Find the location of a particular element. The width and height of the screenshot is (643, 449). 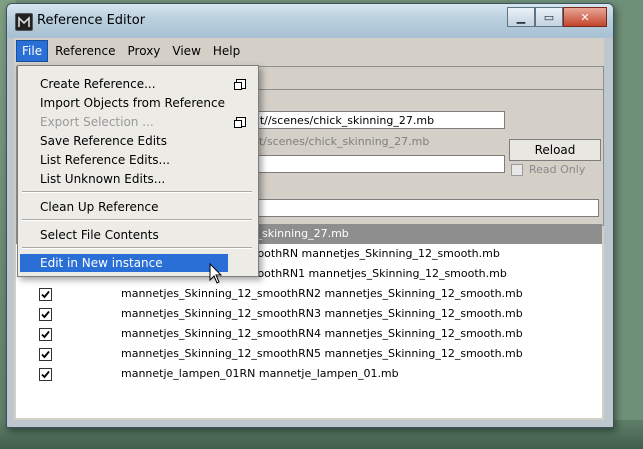

menu-item-label: Save Reference Edits is located at coordinates (104, 141).